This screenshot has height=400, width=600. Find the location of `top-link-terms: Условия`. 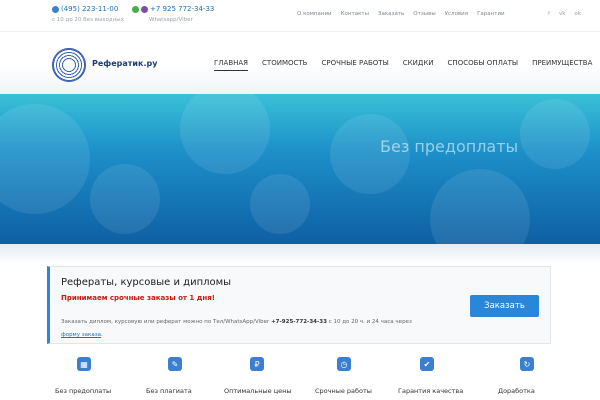

top-link-terms: Условия is located at coordinates (456, 14).